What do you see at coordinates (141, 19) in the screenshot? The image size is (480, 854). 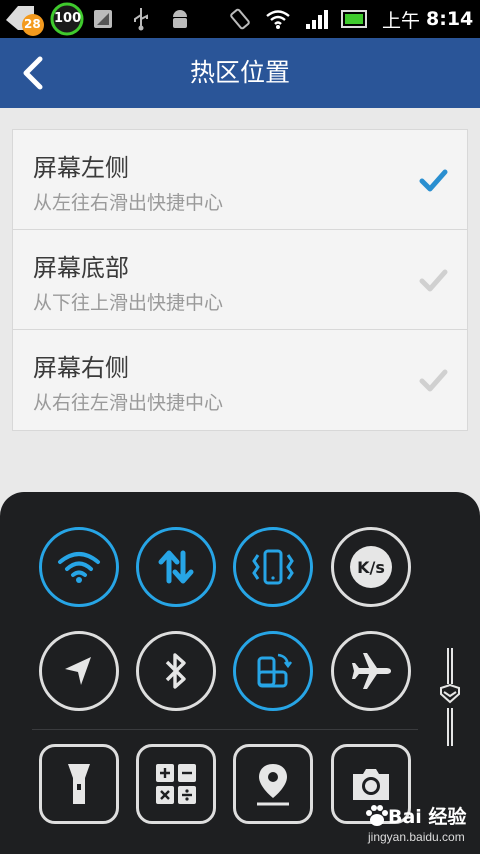 I see `usb-icon` at bounding box center [141, 19].